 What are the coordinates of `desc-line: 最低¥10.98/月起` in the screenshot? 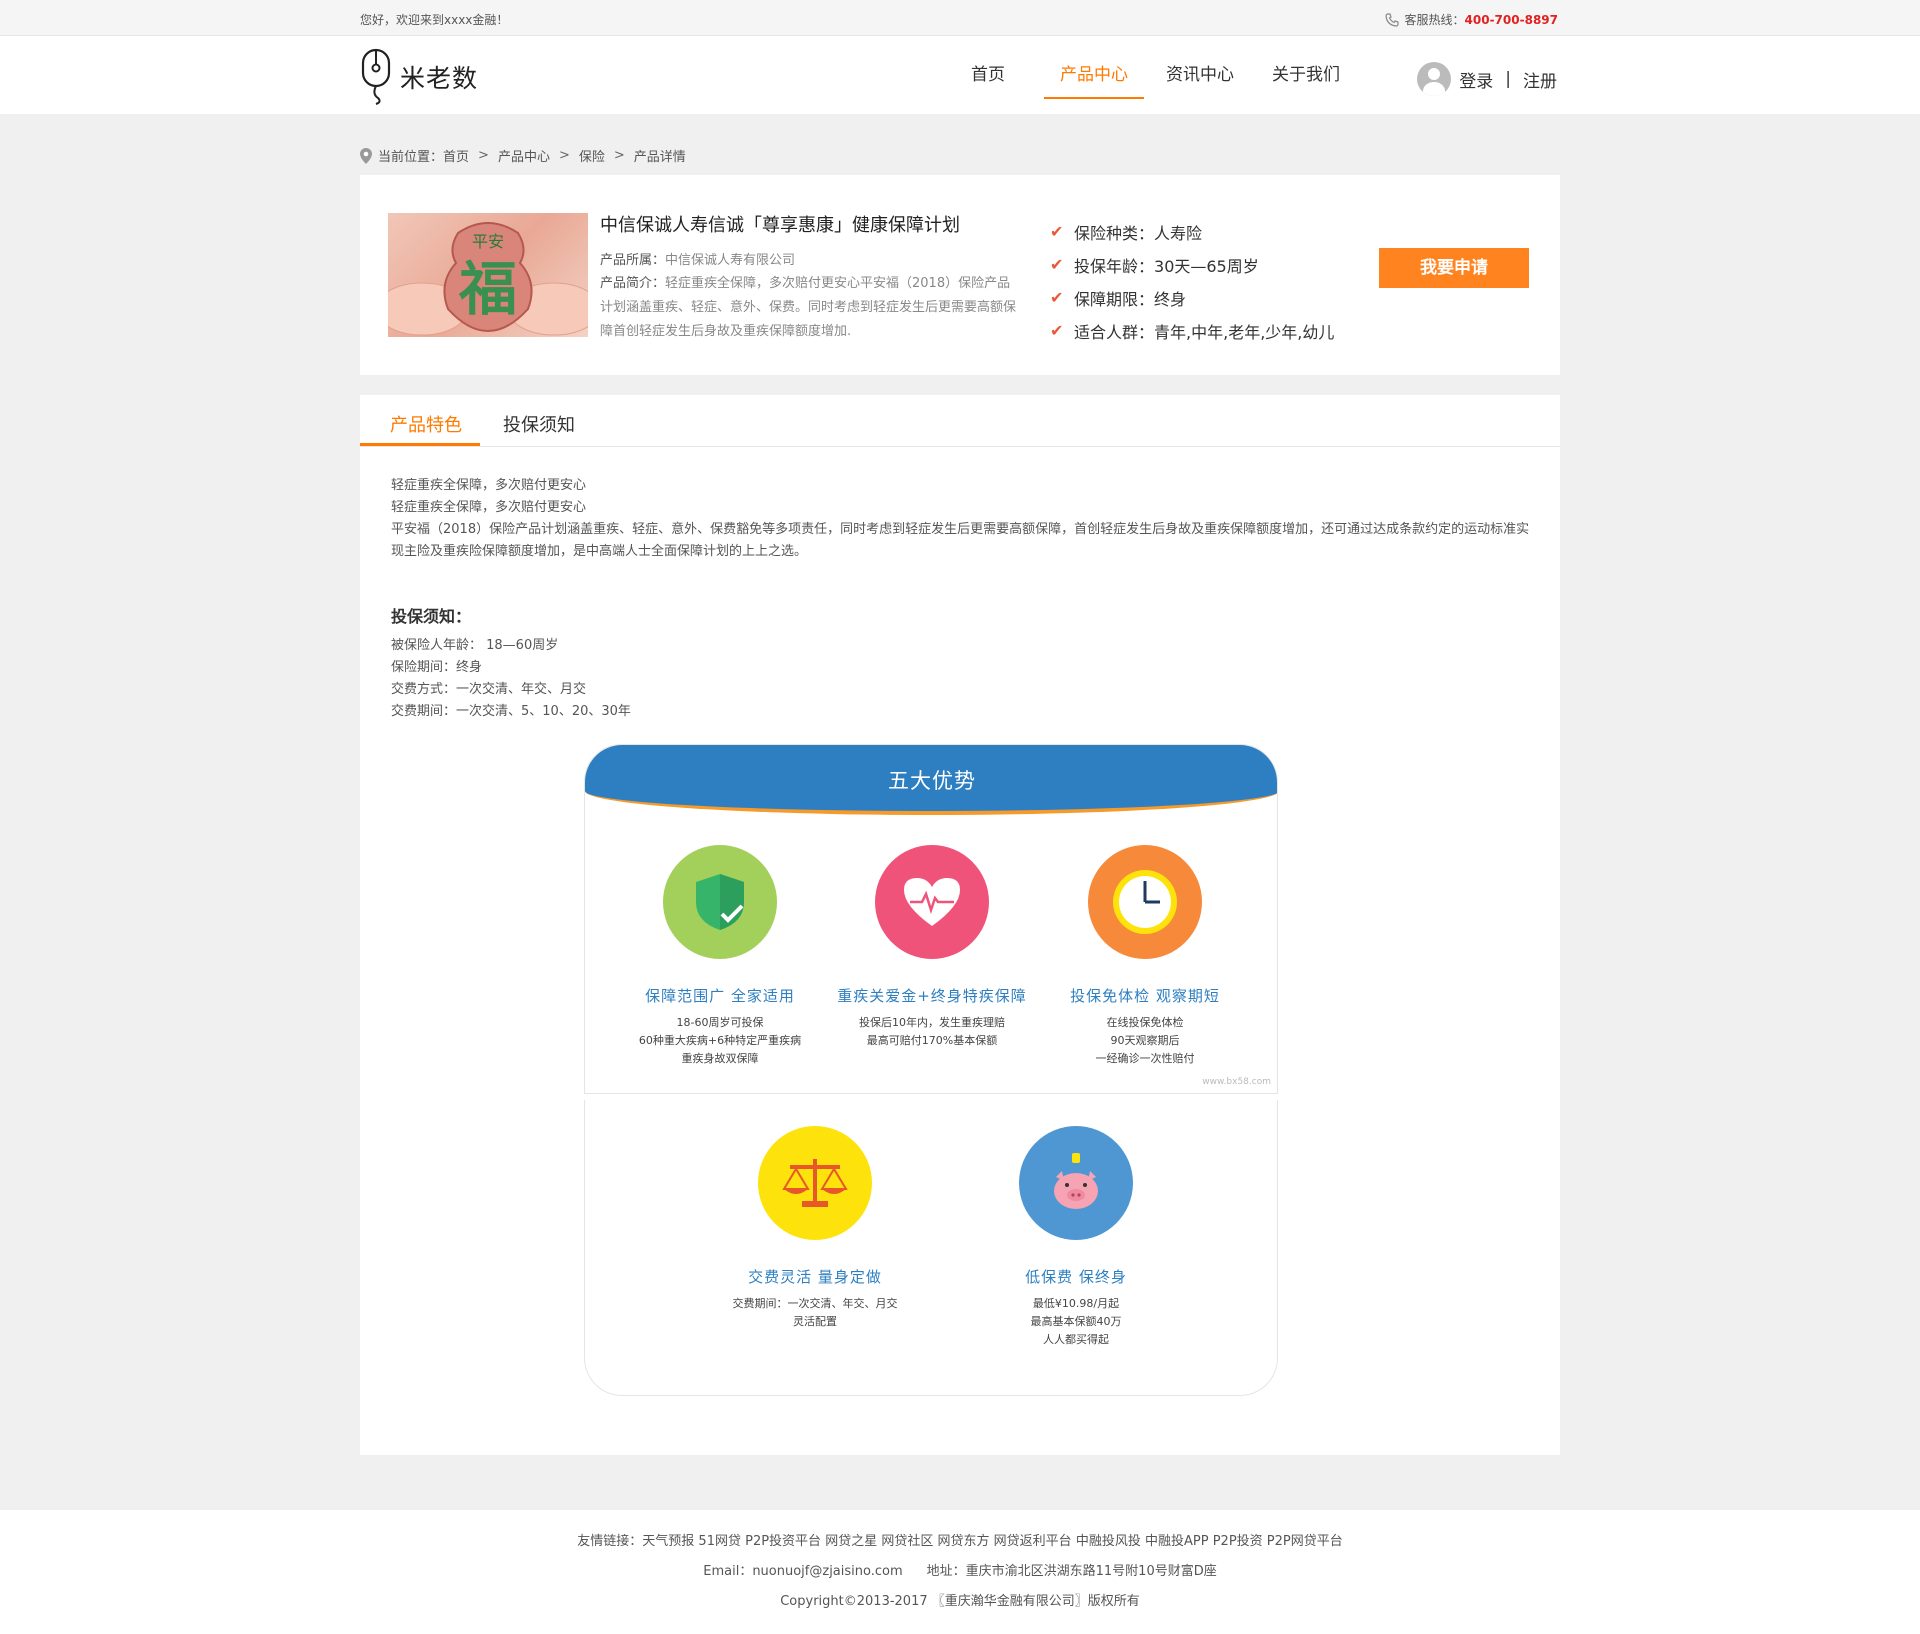 It's located at (1076, 1303).